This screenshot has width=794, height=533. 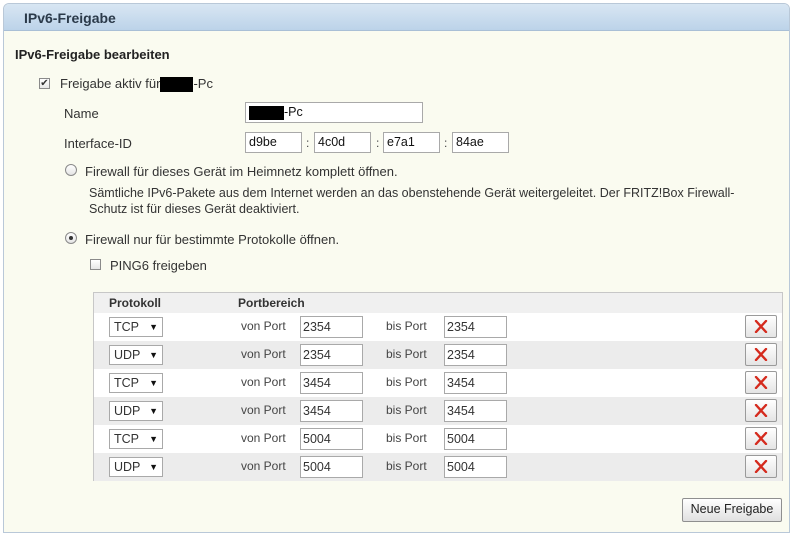 I want to click on ping6-label: PING6 freigeben, so click(x=158, y=265).